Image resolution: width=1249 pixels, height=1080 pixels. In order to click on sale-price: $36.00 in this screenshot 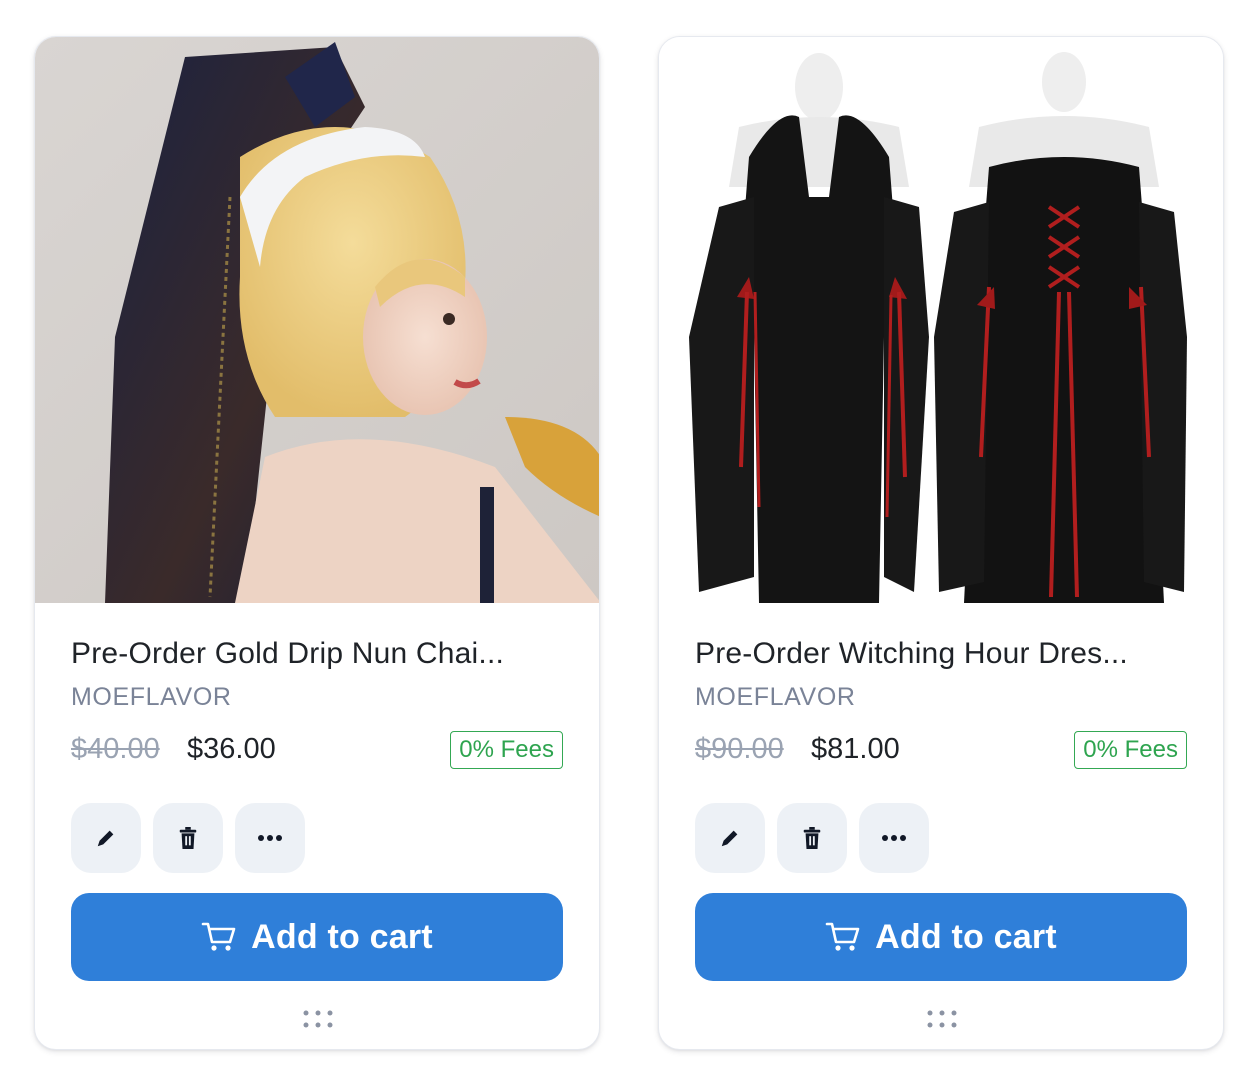, I will do `click(231, 749)`.